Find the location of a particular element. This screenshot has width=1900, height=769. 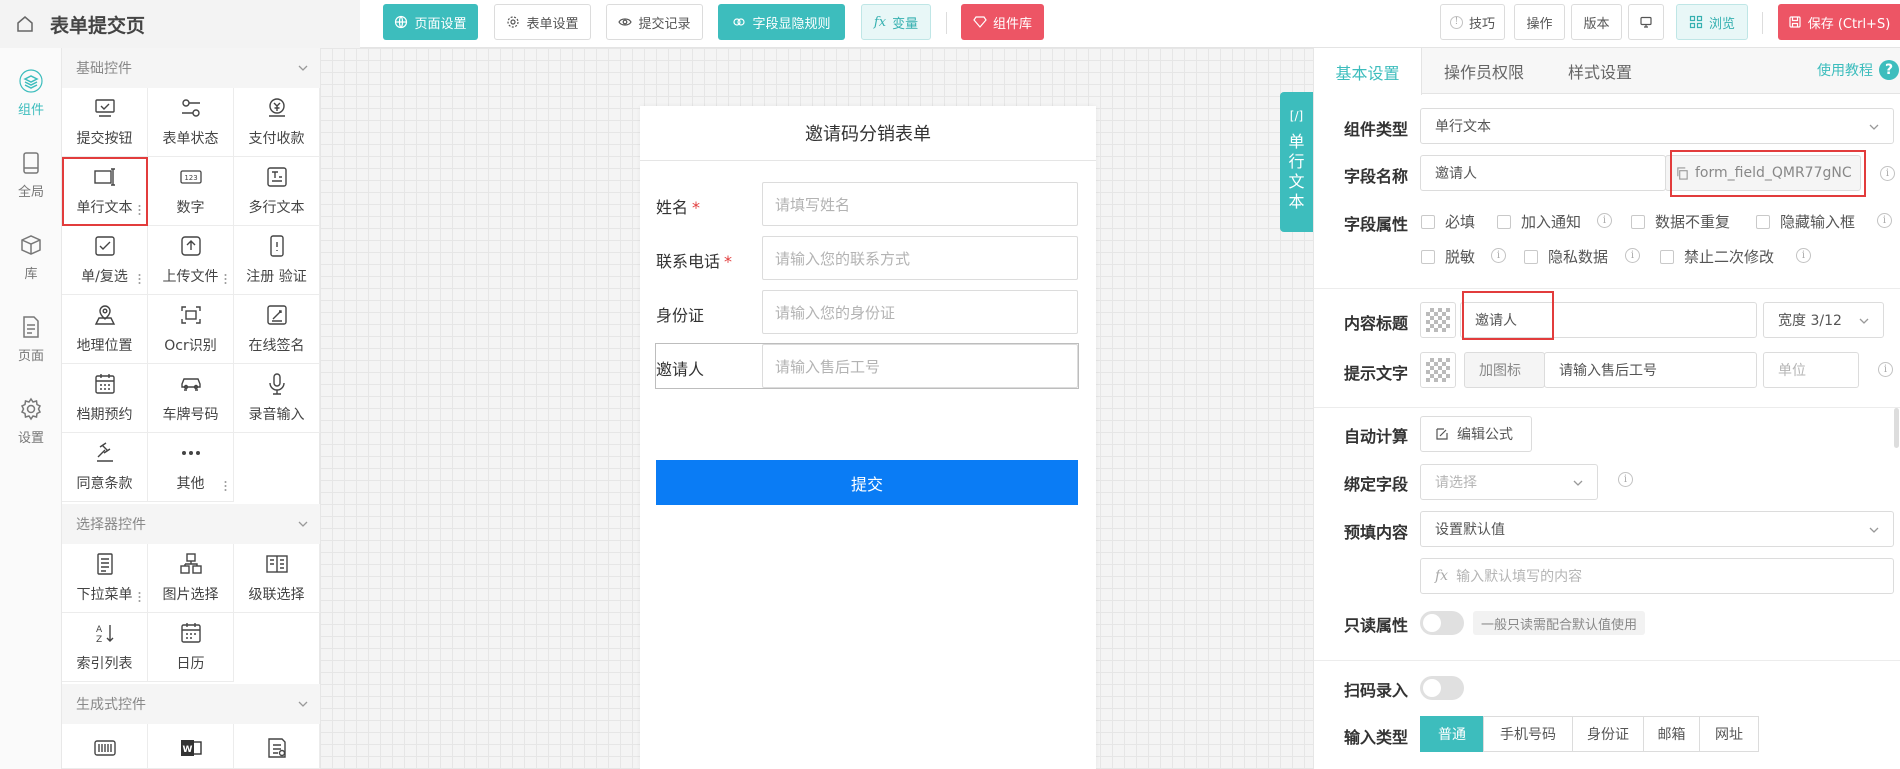

checkbox-hide-input: 隐藏输入框 is located at coordinates (1805, 221).